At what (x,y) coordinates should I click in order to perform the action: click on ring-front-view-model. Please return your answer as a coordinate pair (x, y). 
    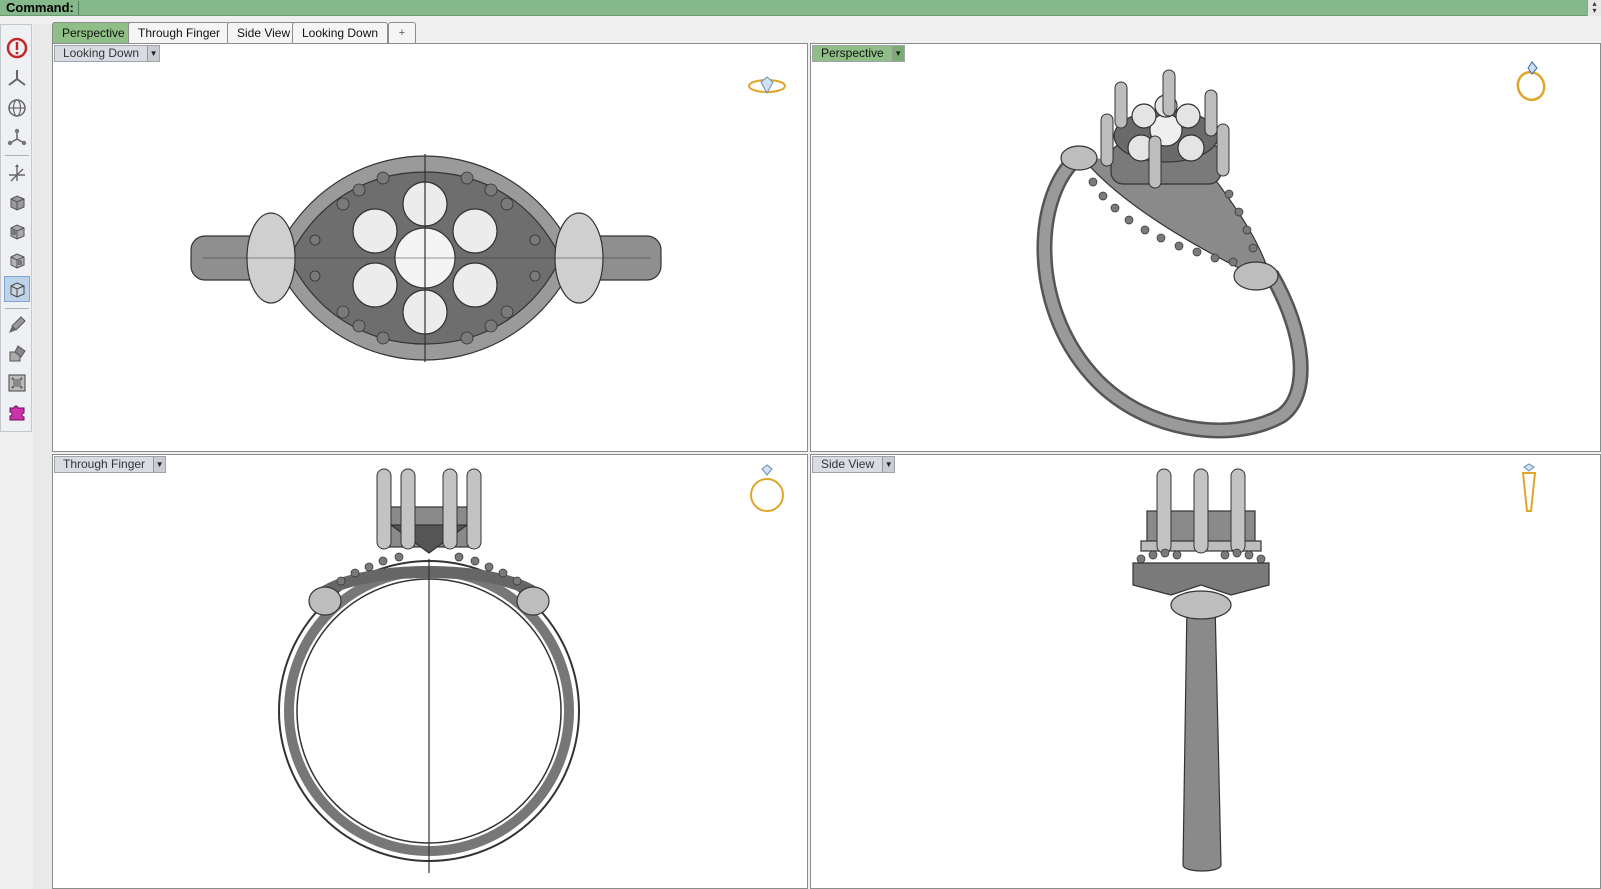
    Looking at the image, I should click on (429, 670).